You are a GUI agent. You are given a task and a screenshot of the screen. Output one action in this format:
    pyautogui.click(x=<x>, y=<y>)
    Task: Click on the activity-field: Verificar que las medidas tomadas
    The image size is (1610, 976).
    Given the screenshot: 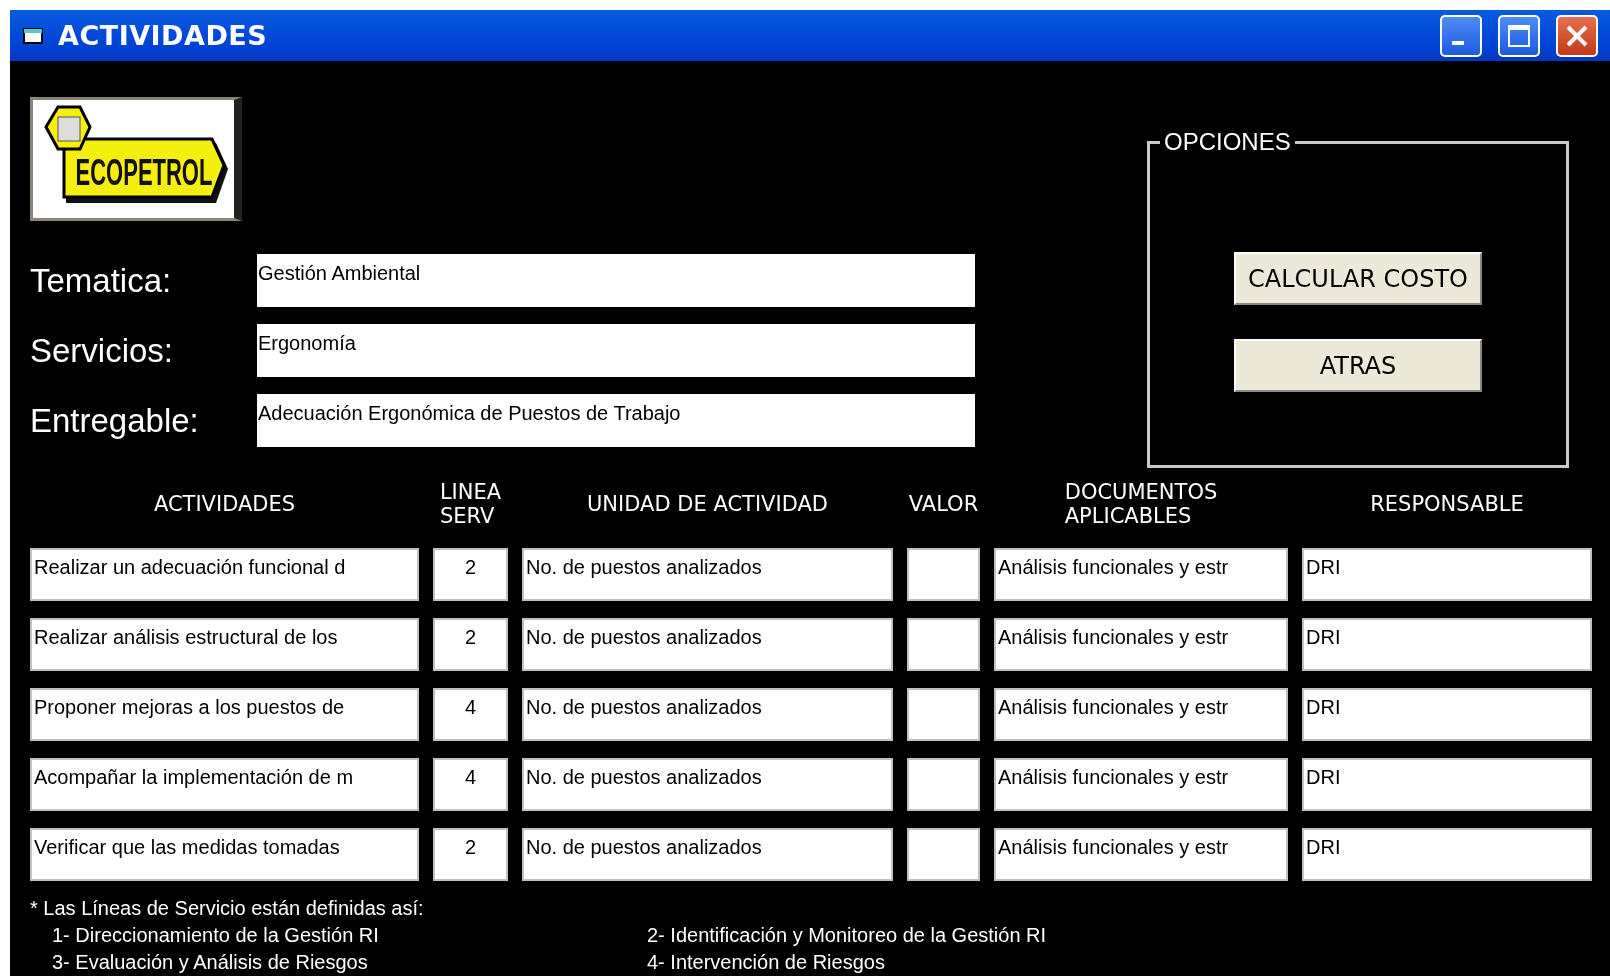 What is the action you would take?
    pyautogui.click(x=224, y=854)
    